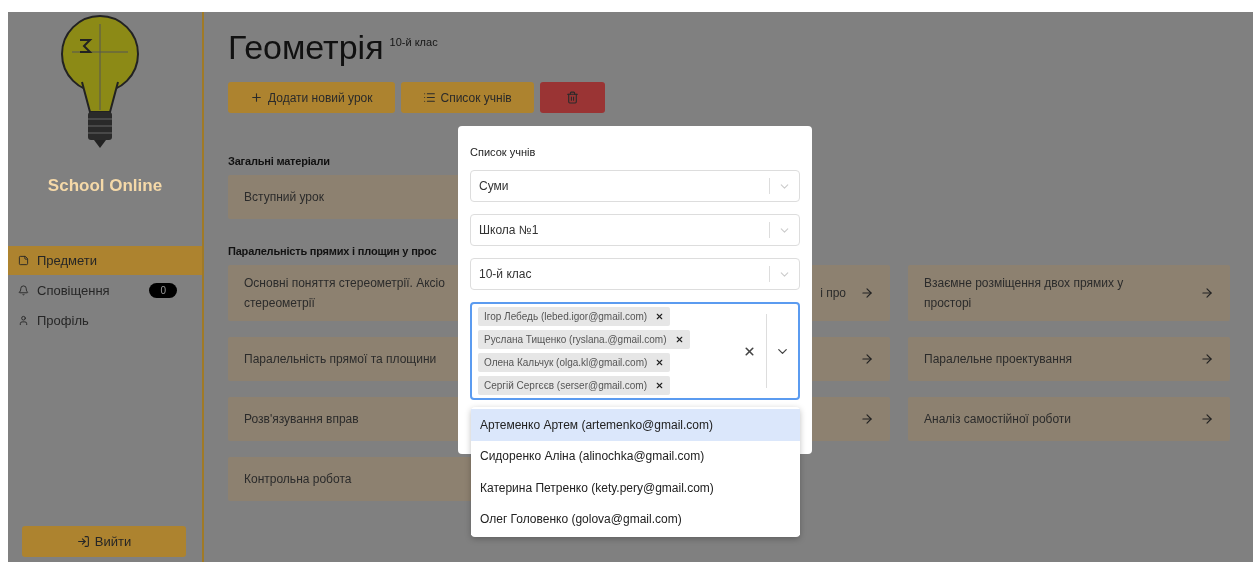 The width and height of the screenshot is (1253, 562). What do you see at coordinates (301, 419) in the screenshot?
I see `lesson-title: Розв'язування вправ` at bounding box center [301, 419].